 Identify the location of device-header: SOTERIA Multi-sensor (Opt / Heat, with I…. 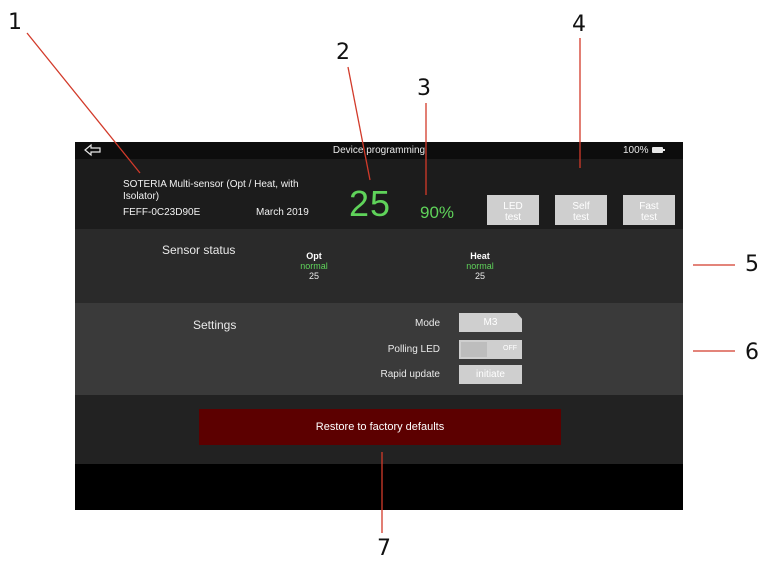
(379, 194).